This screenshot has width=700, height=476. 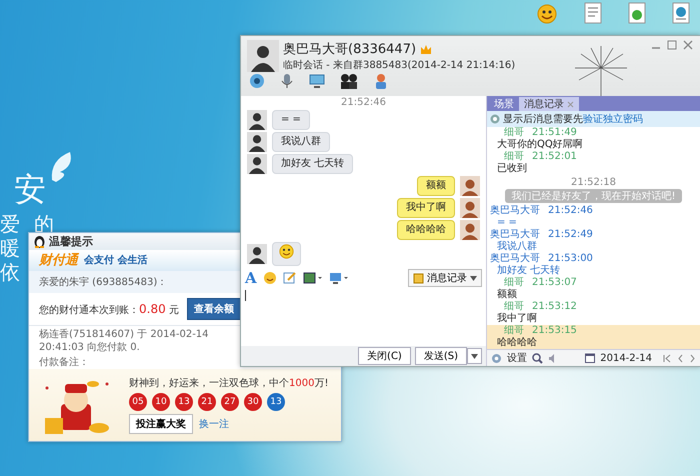 I want to click on message-bubble: = =, so click(x=291, y=120).